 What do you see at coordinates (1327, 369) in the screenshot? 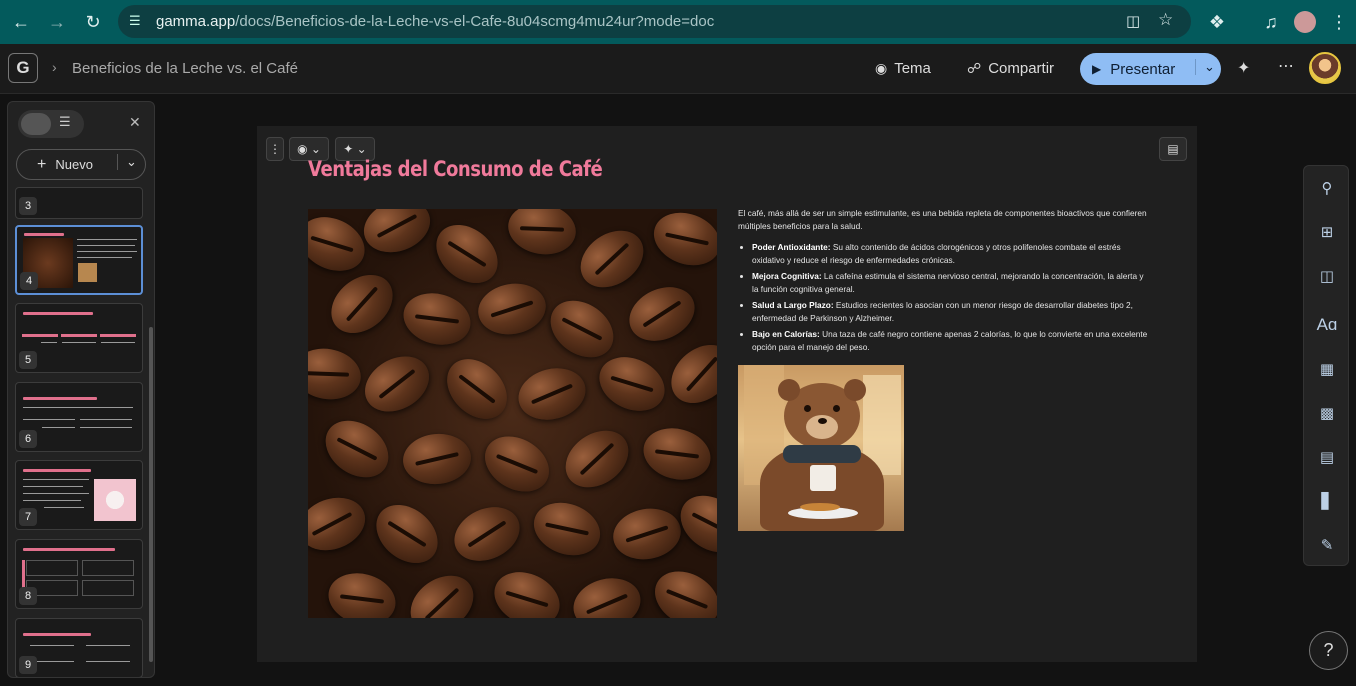
I see `image-icon: ▦` at bounding box center [1327, 369].